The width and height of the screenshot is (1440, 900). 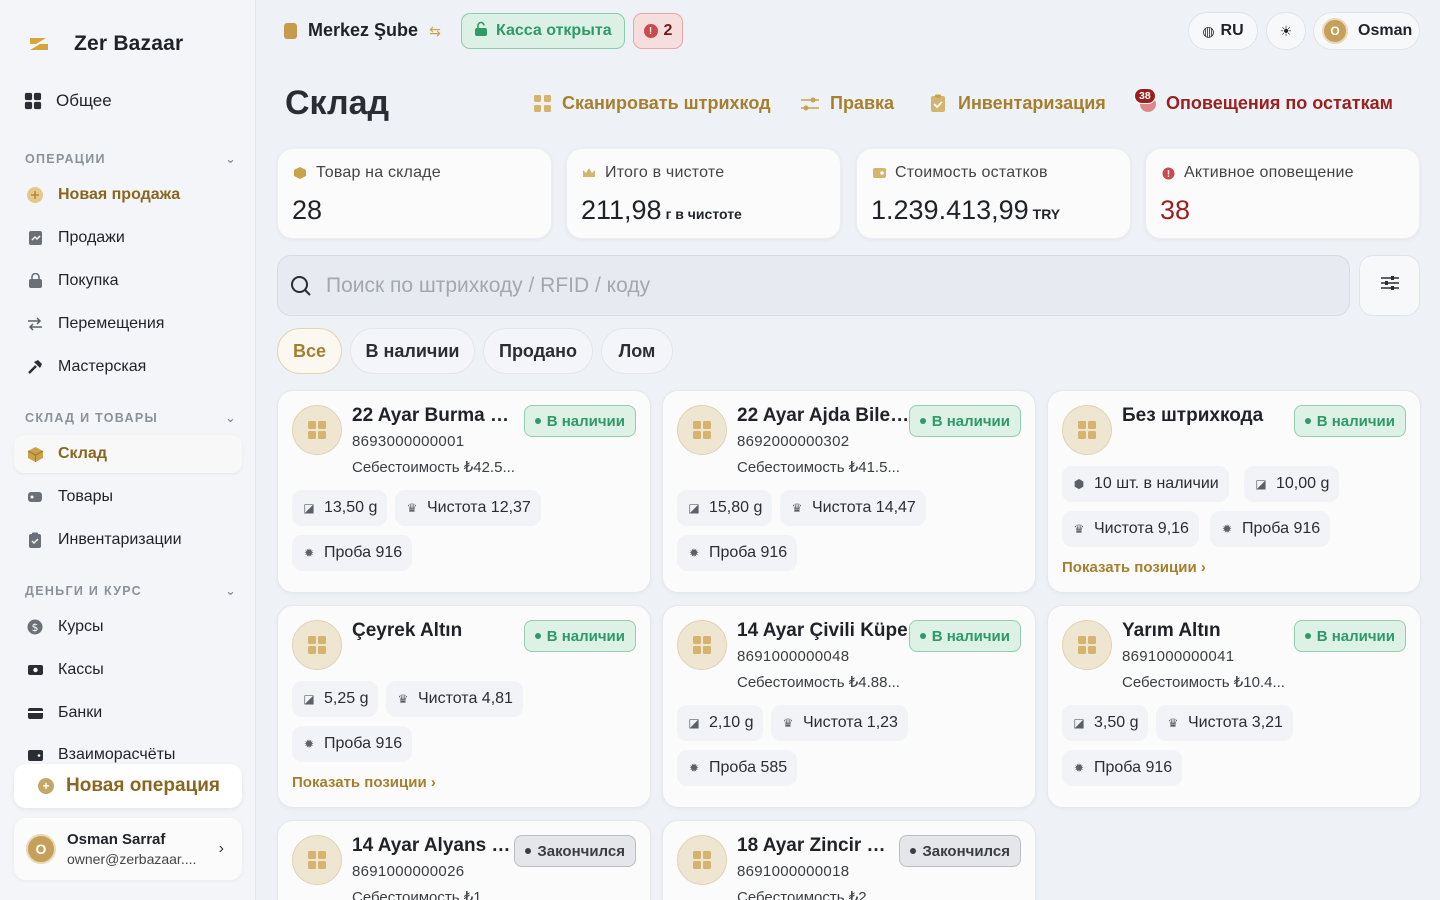 What do you see at coordinates (131, 591) in the screenshot?
I see `section-money: ДЕНЬГИ И КУРС ⌄` at bounding box center [131, 591].